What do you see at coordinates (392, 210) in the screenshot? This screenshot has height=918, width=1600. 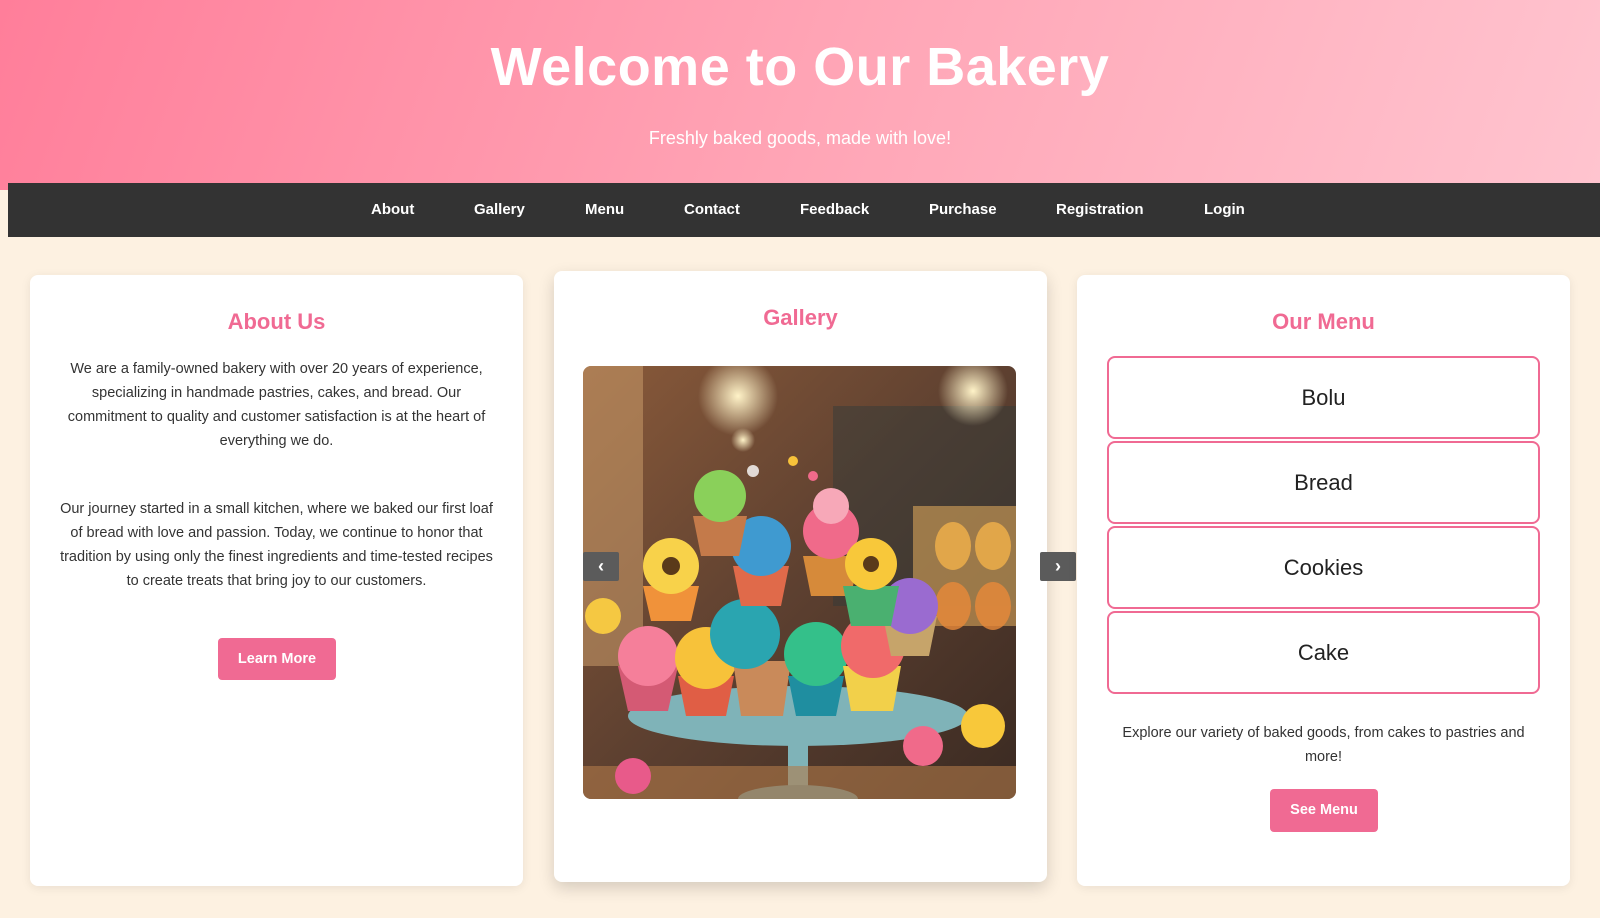 I see `nav-item-about: About` at bounding box center [392, 210].